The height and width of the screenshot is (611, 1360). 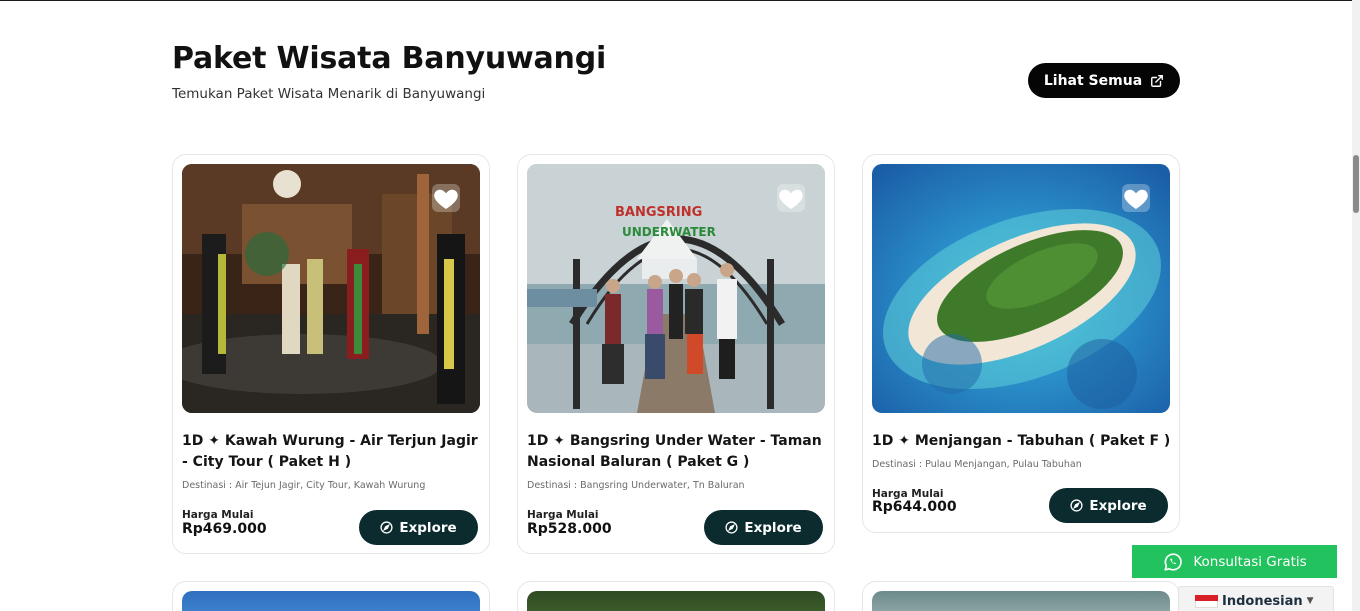 What do you see at coordinates (669, 232) in the screenshot?
I see `svg-text: UNDERWATER` at bounding box center [669, 232].